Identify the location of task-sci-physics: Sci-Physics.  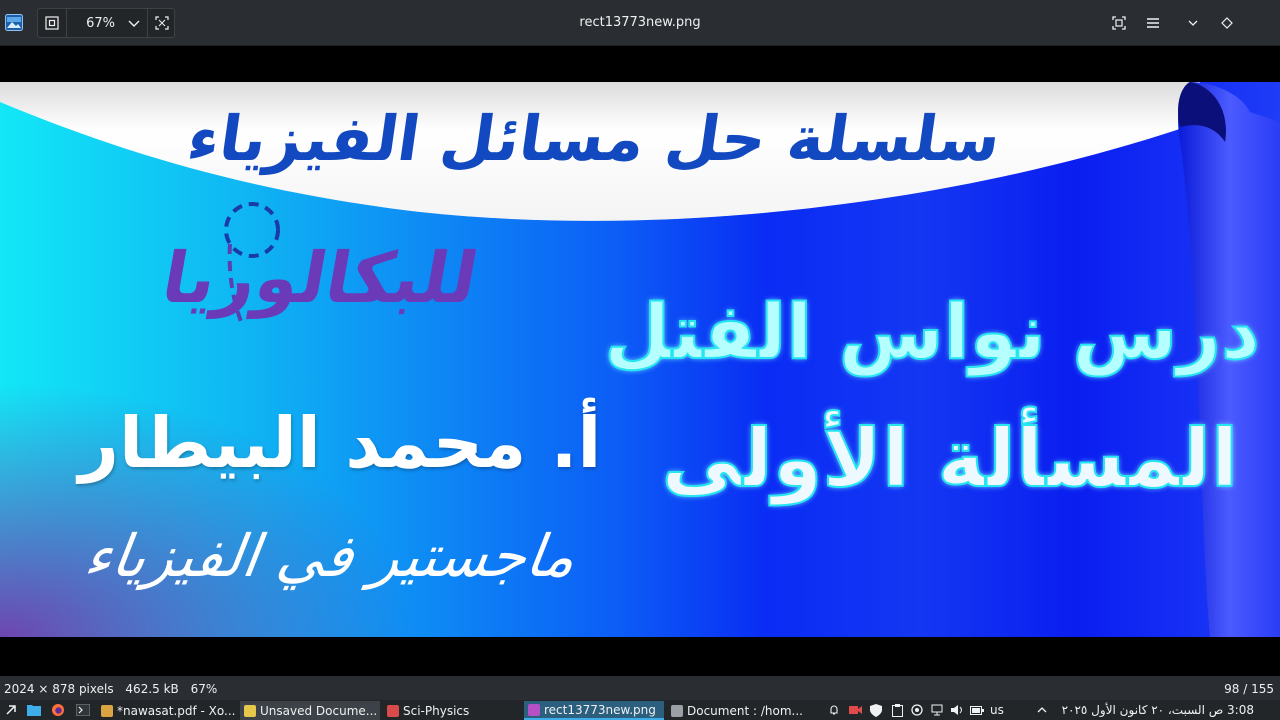
(452, 710).